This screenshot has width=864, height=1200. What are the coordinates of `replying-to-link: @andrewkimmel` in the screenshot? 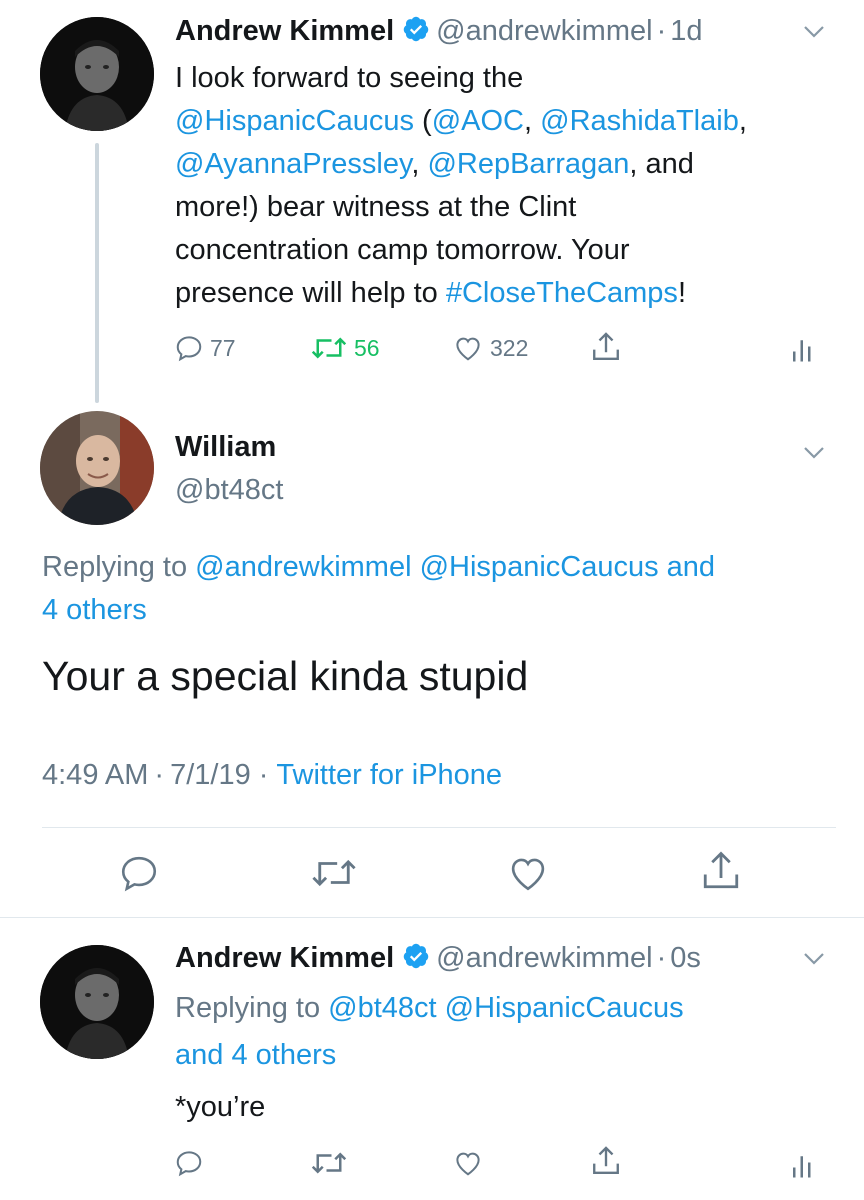 It's located at (303, 567).